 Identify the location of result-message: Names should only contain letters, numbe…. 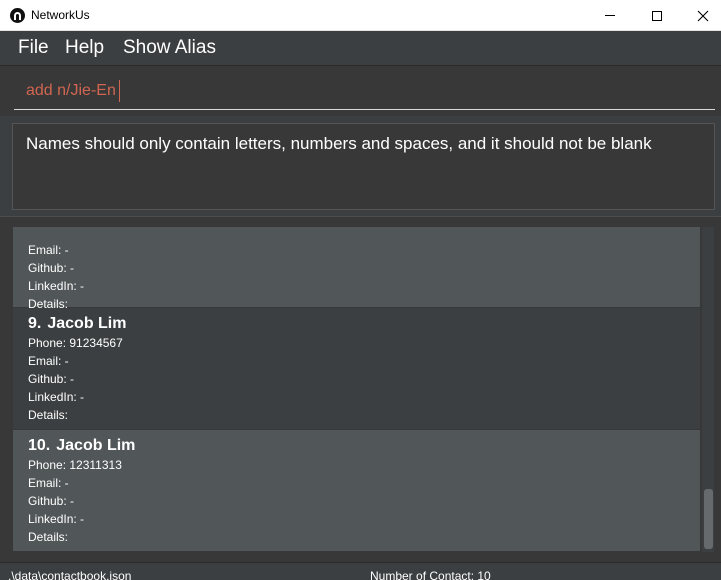
(339, 143).